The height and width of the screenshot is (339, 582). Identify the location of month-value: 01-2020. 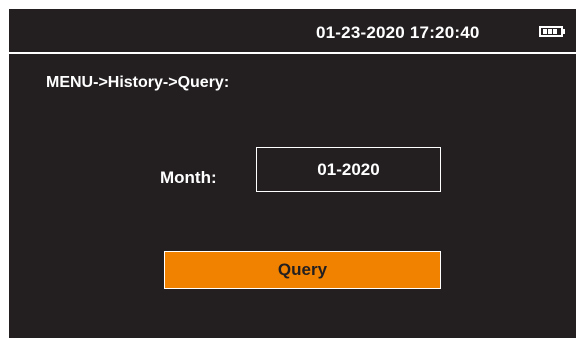
(348, 169).